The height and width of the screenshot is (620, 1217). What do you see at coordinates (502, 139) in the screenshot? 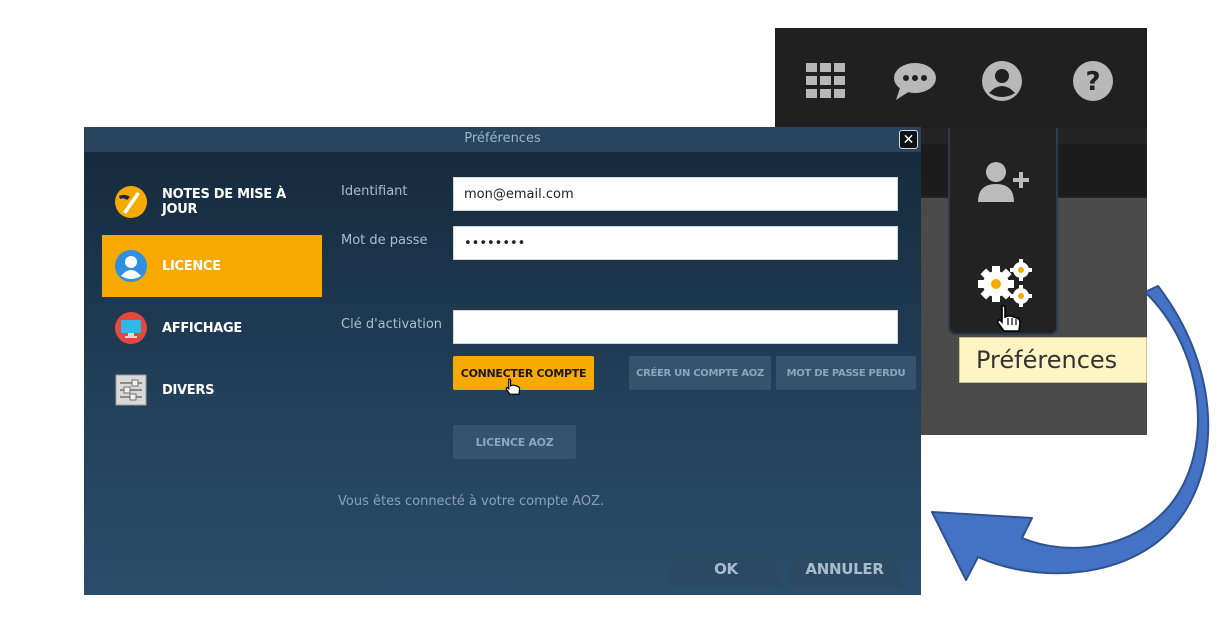
I see `dialog-title: Préférences` at bounding box center [502, 139].